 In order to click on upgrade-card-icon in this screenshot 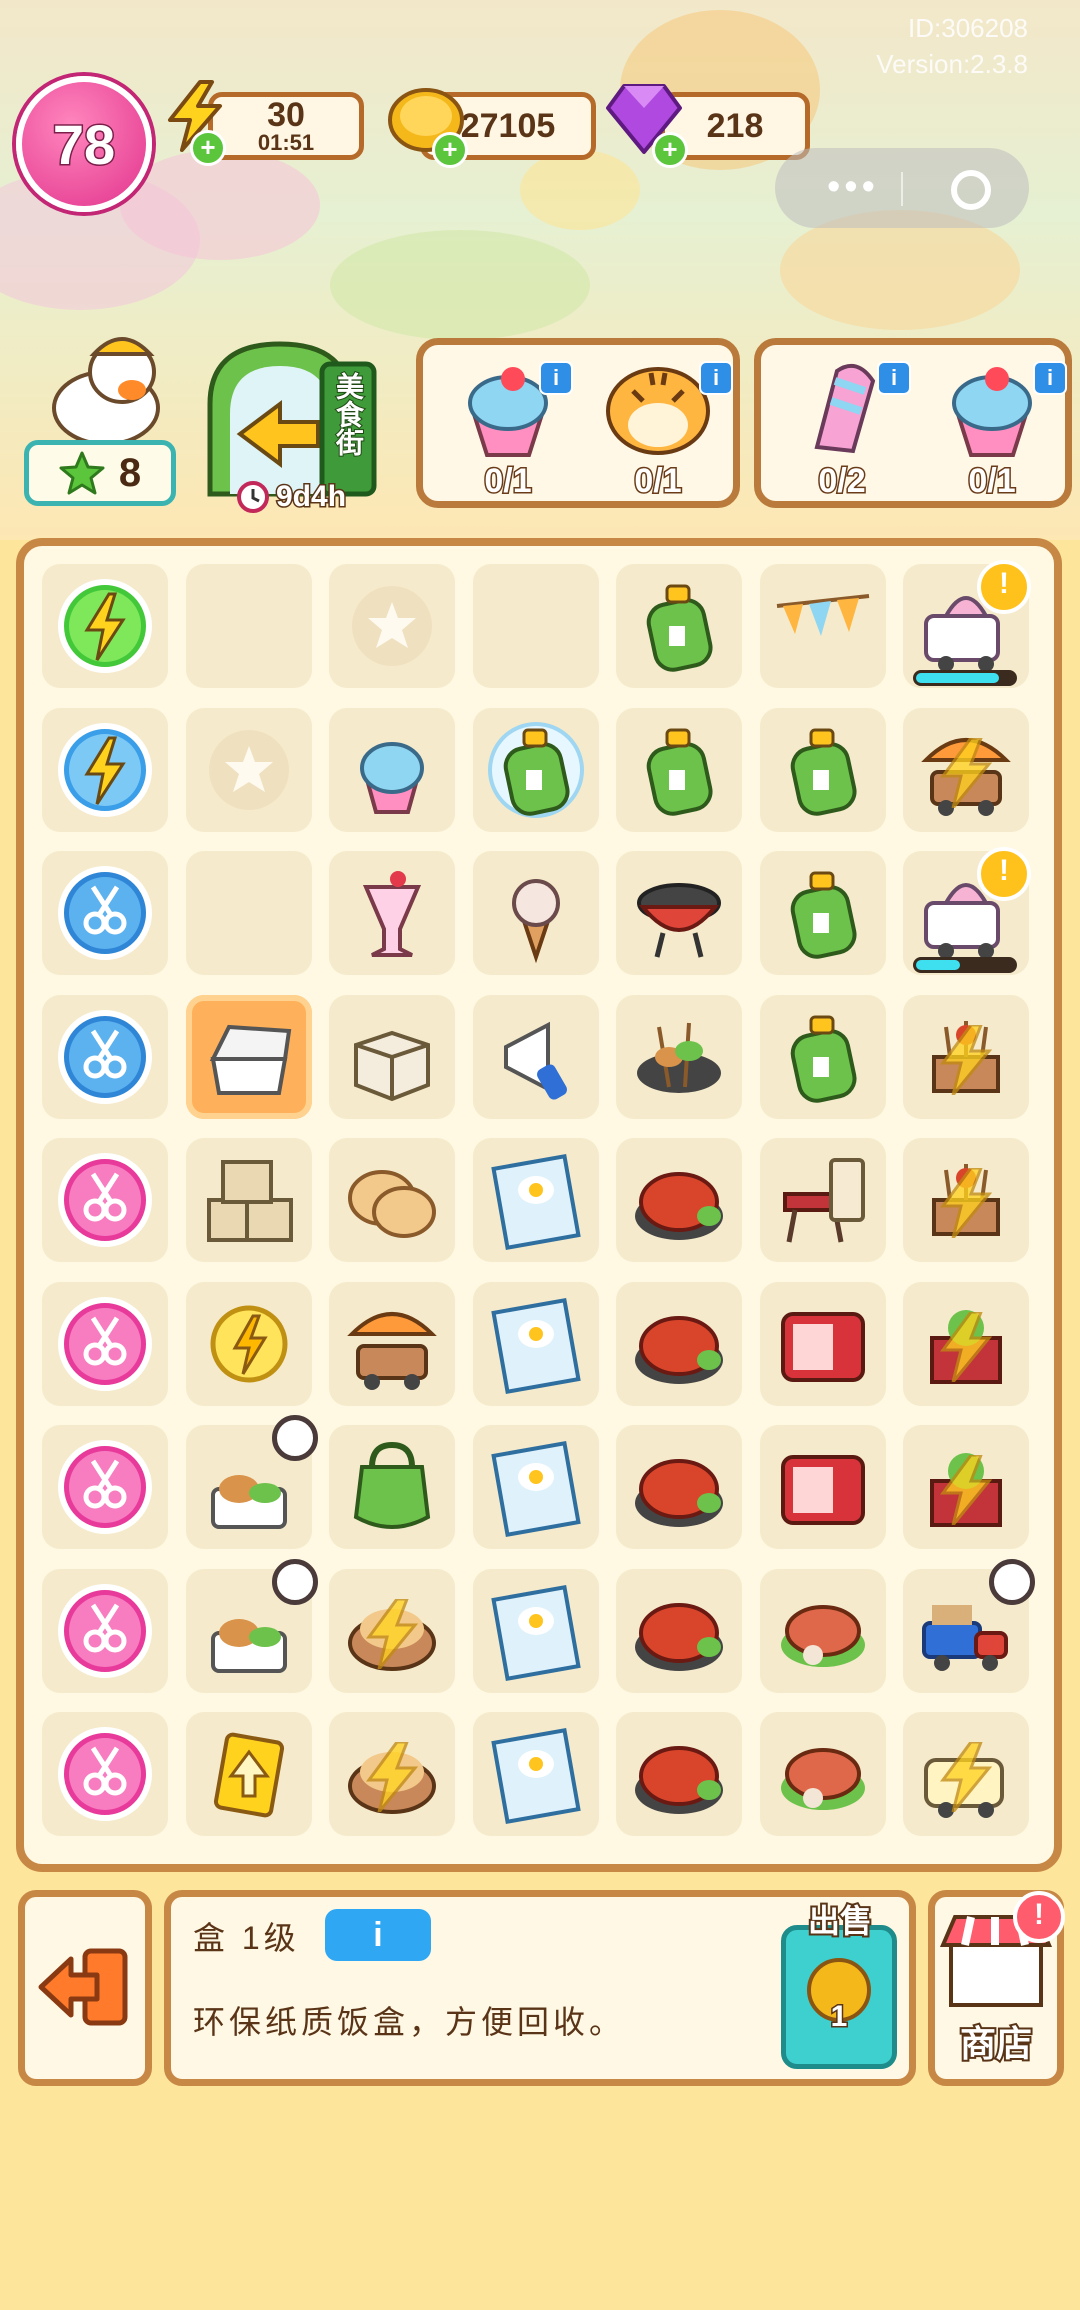, I will do `click(249, 1774)`.